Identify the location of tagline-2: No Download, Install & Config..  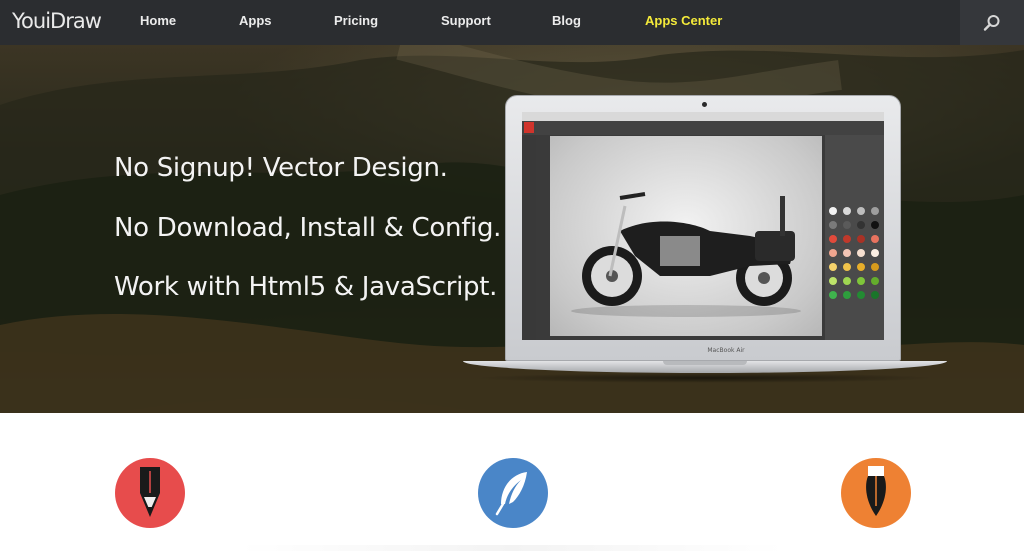
(308, 228).